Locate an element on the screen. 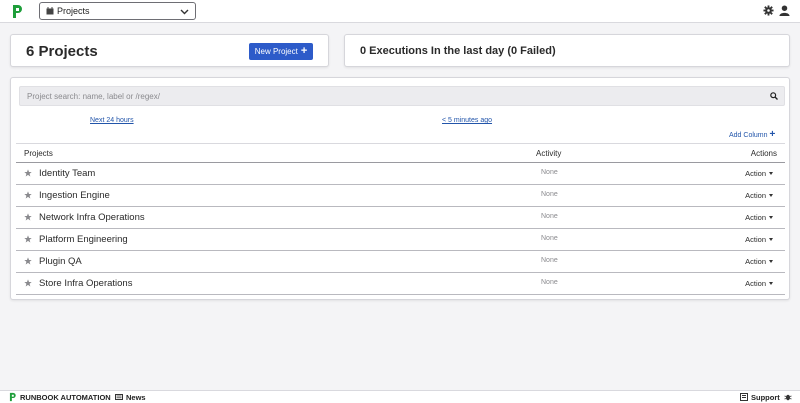 The height and width of the screenshot is (403, 800). header-activity: Activity is located at coordinates (549, 153).